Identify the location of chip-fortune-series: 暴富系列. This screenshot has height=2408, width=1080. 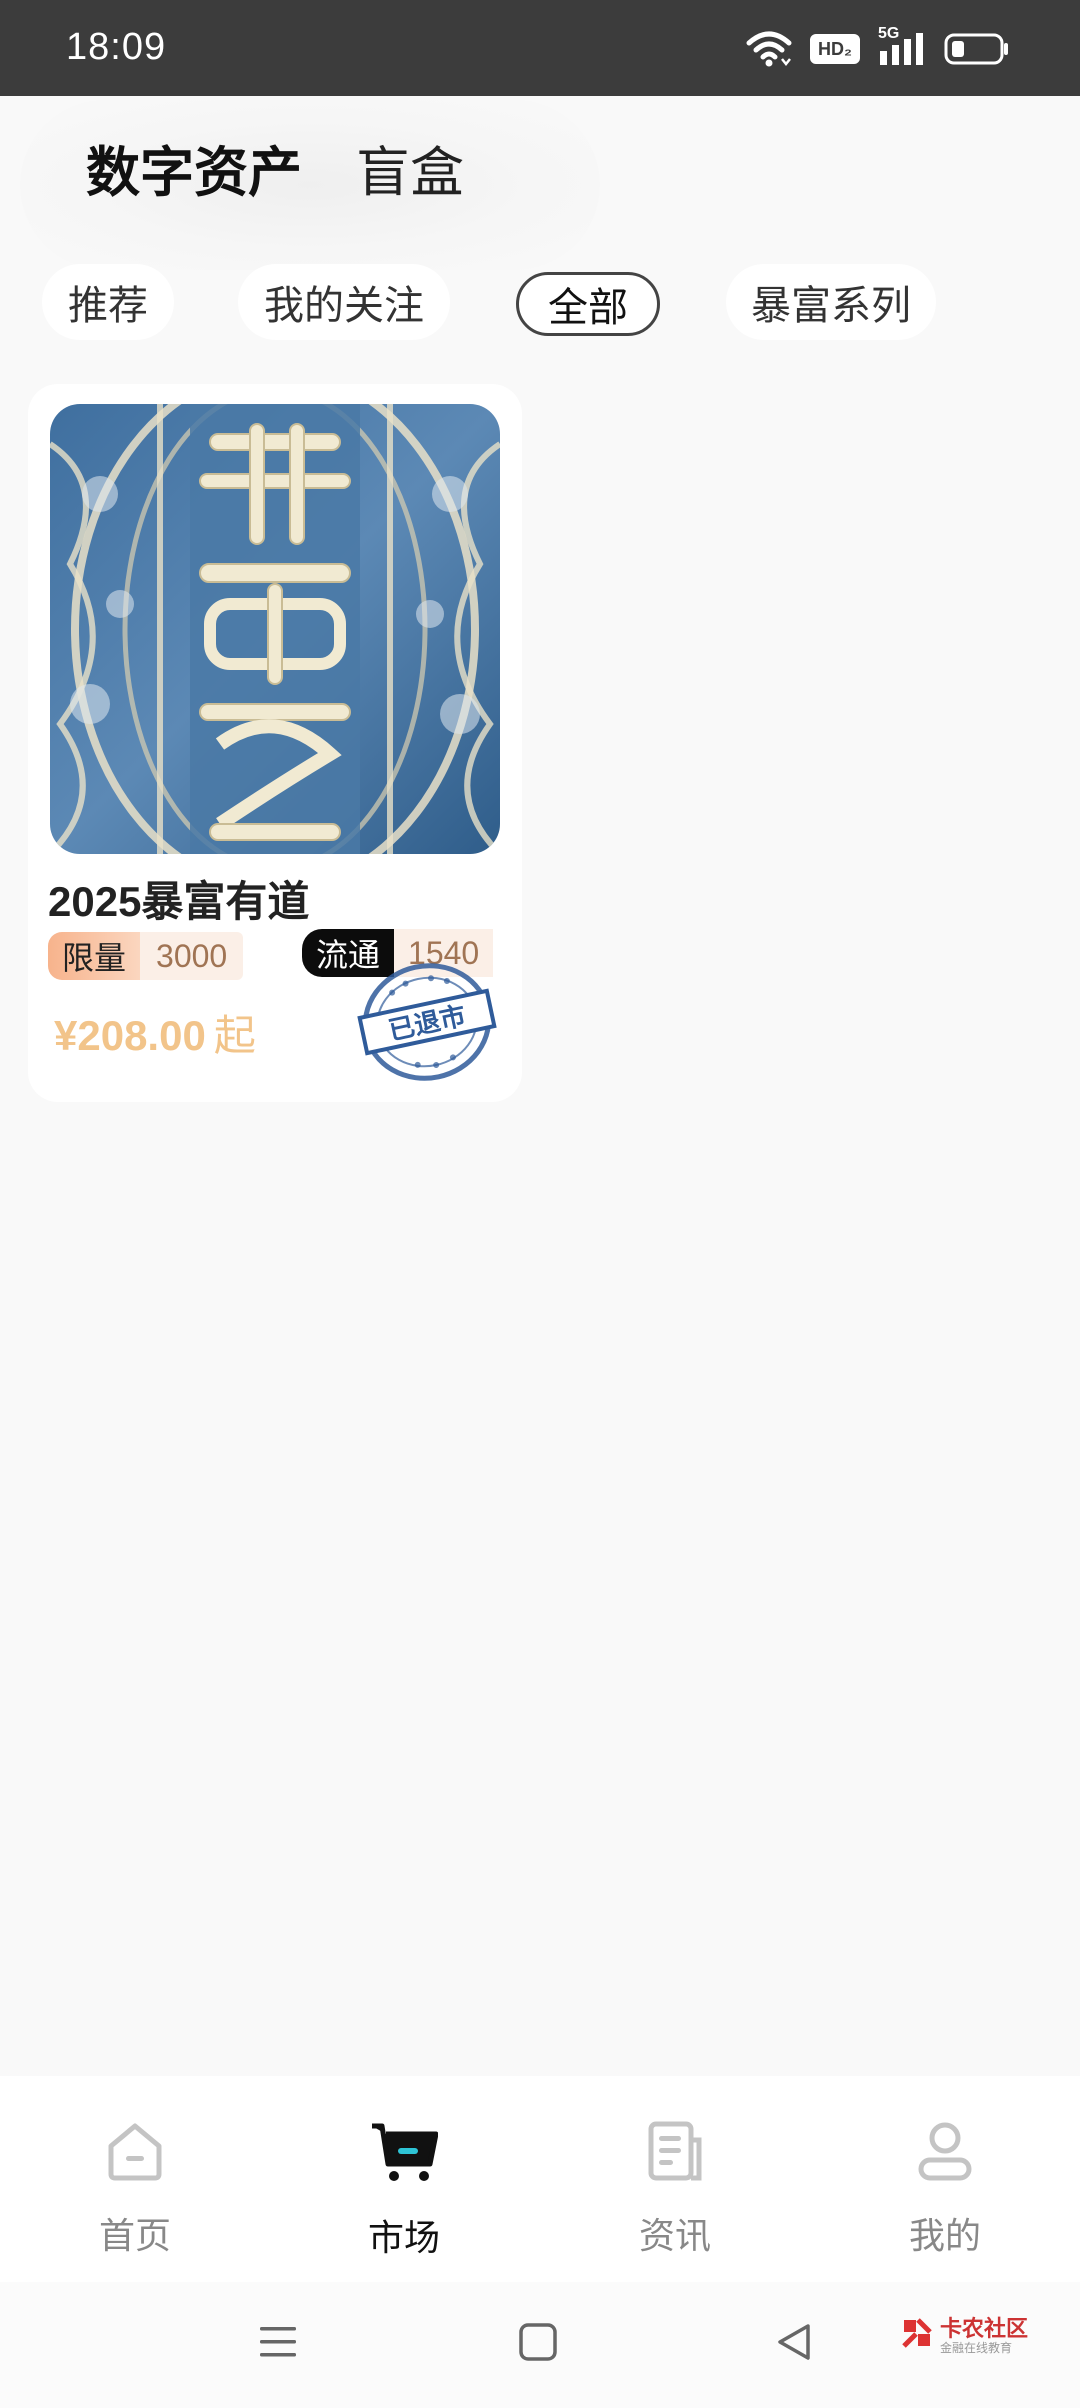
(831, 302).